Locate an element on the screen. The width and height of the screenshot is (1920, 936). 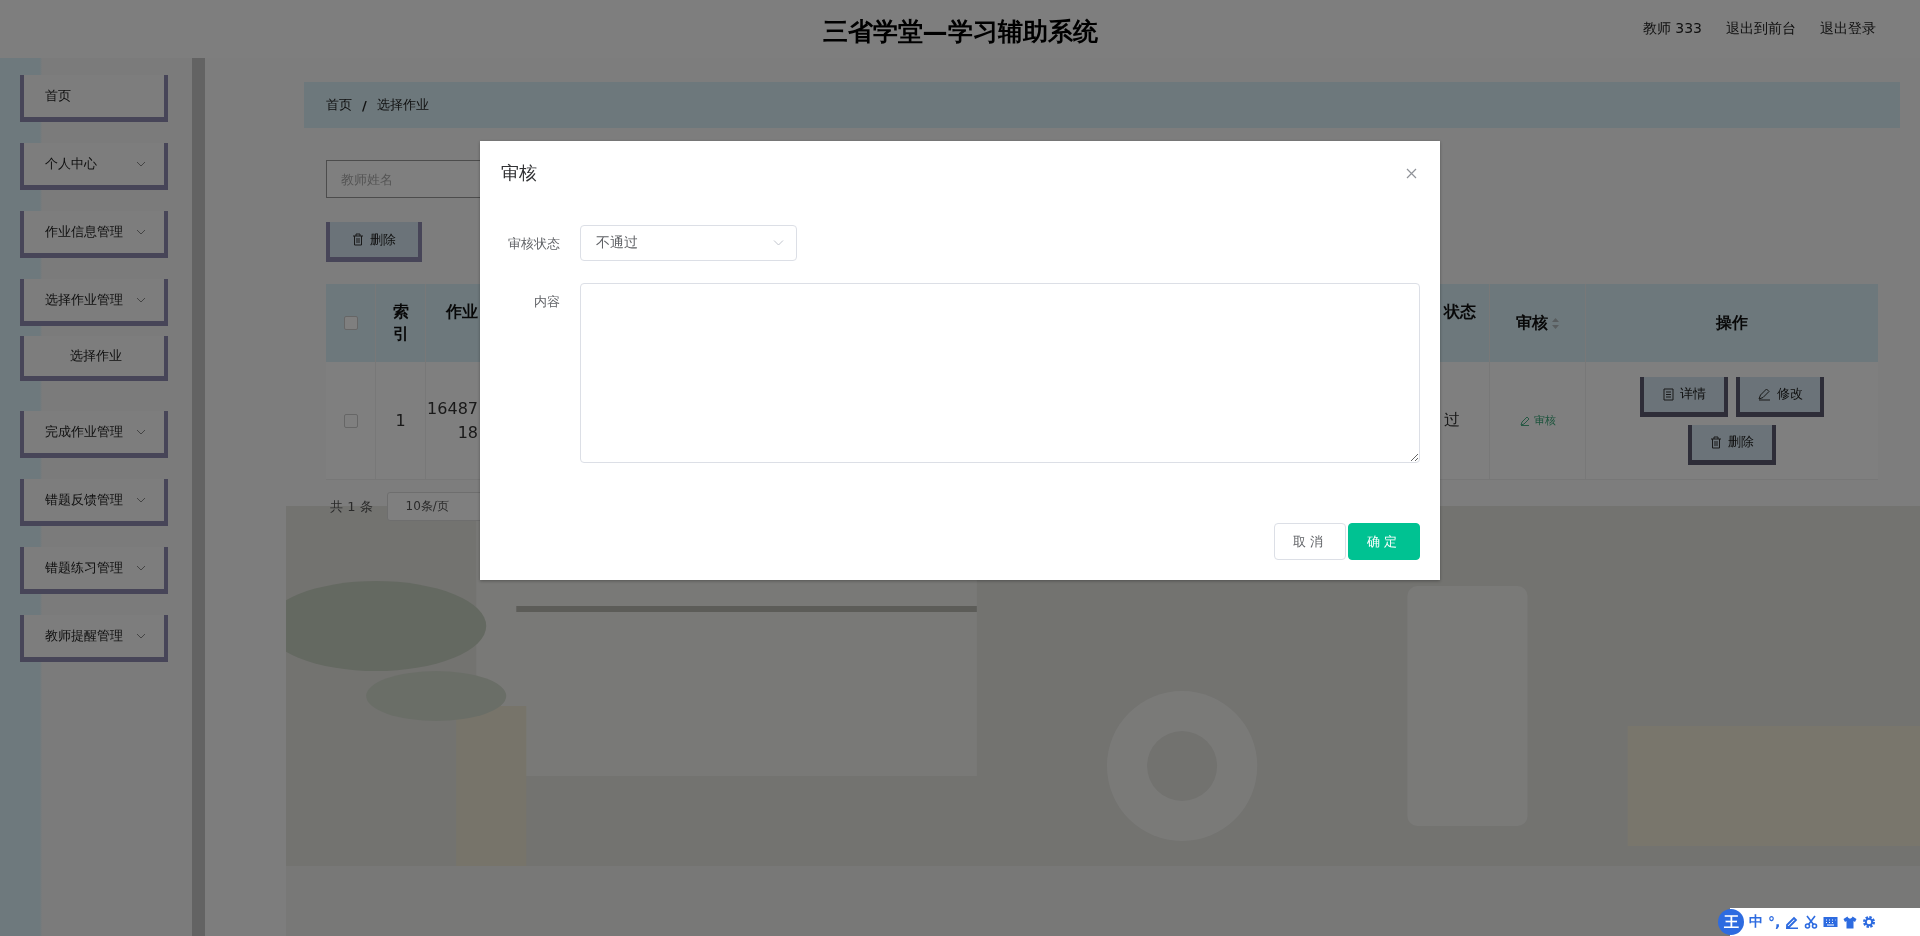
header-link: 退出登录 is located at coordinates (1848, 29).